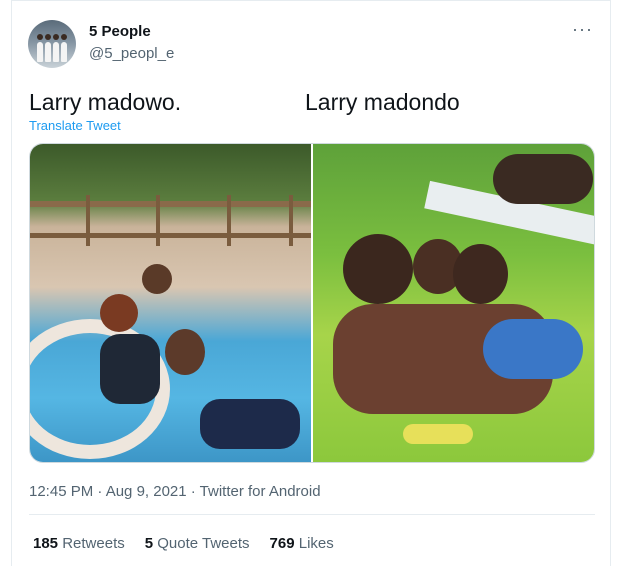 The width and height of the screenshot is (620, 566). What do you see at coordinates (105, 102) in the screenshot?
I see `tweet-text-left: Larry madowo.` at bounding box center [105, 102].